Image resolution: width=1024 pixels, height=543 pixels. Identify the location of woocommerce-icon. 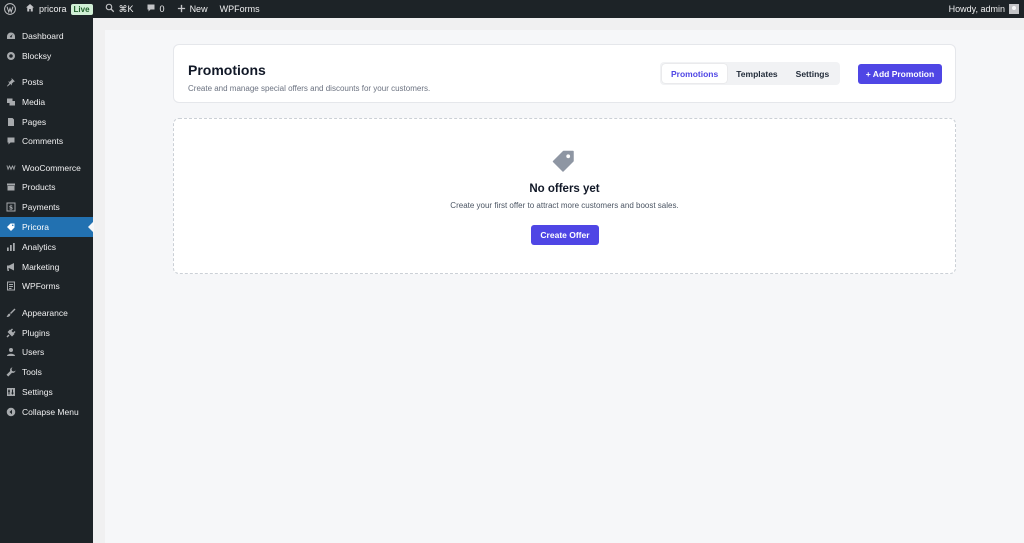
(10, 167).